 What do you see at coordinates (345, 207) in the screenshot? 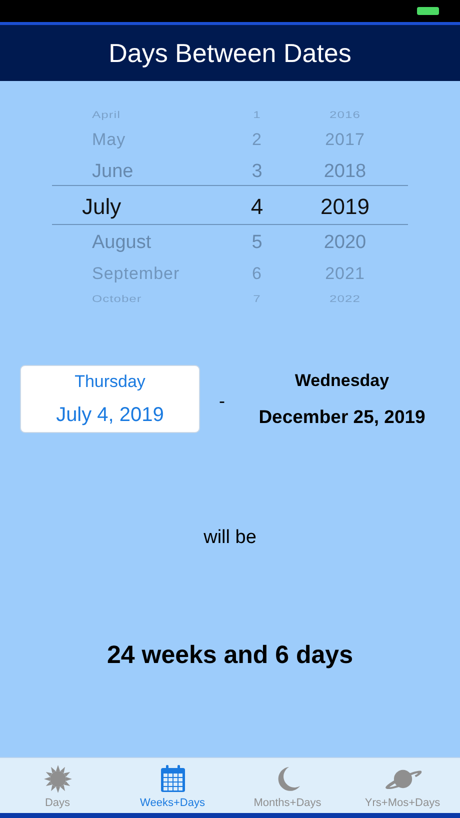
I see `picker-item: 2019` at bounding box center [345, 207].